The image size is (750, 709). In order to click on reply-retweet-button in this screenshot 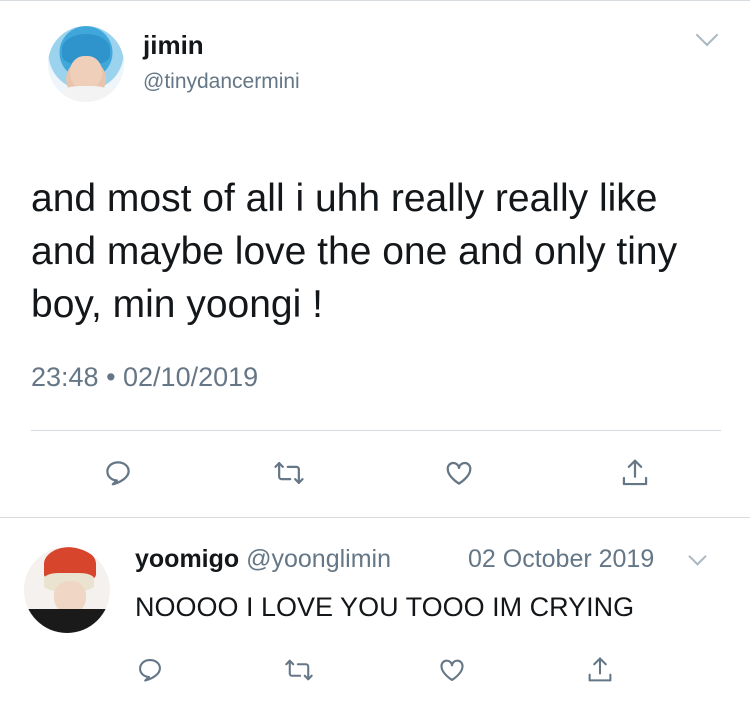, I will do `click(299, 670)`.